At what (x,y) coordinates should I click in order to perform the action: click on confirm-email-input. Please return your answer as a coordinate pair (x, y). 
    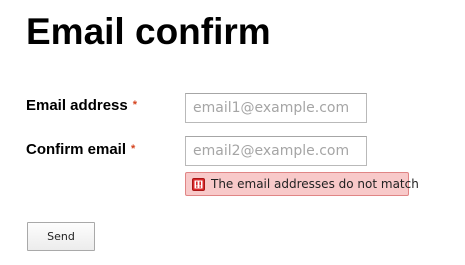
    Looking at the image, I should click on (276, 151).